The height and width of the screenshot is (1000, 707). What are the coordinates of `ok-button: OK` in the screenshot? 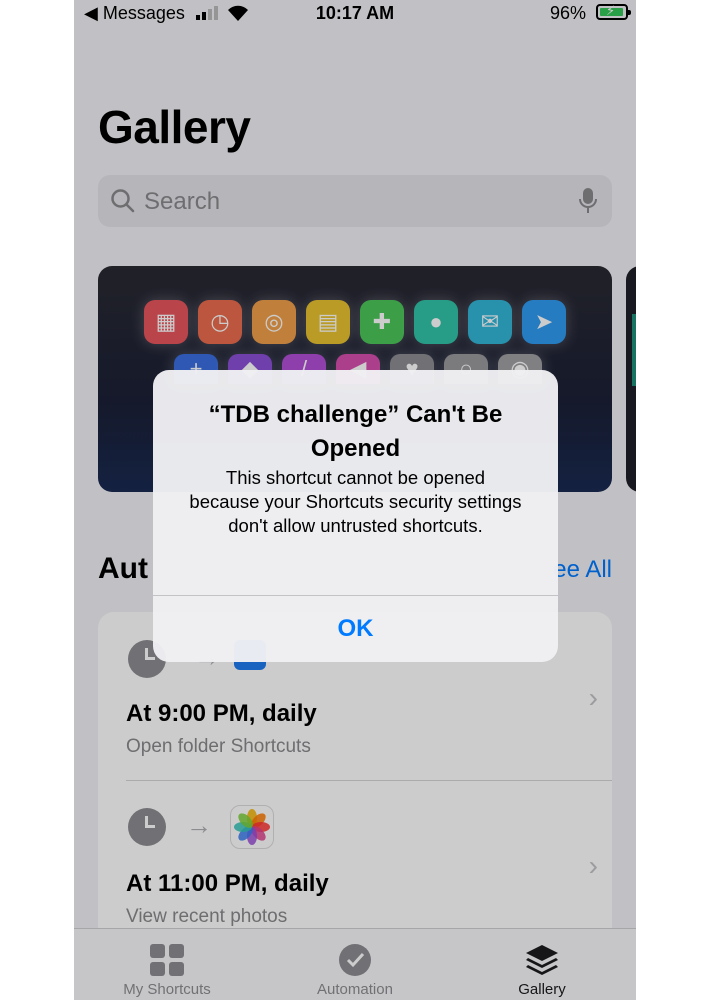 It's located at (355, 629).